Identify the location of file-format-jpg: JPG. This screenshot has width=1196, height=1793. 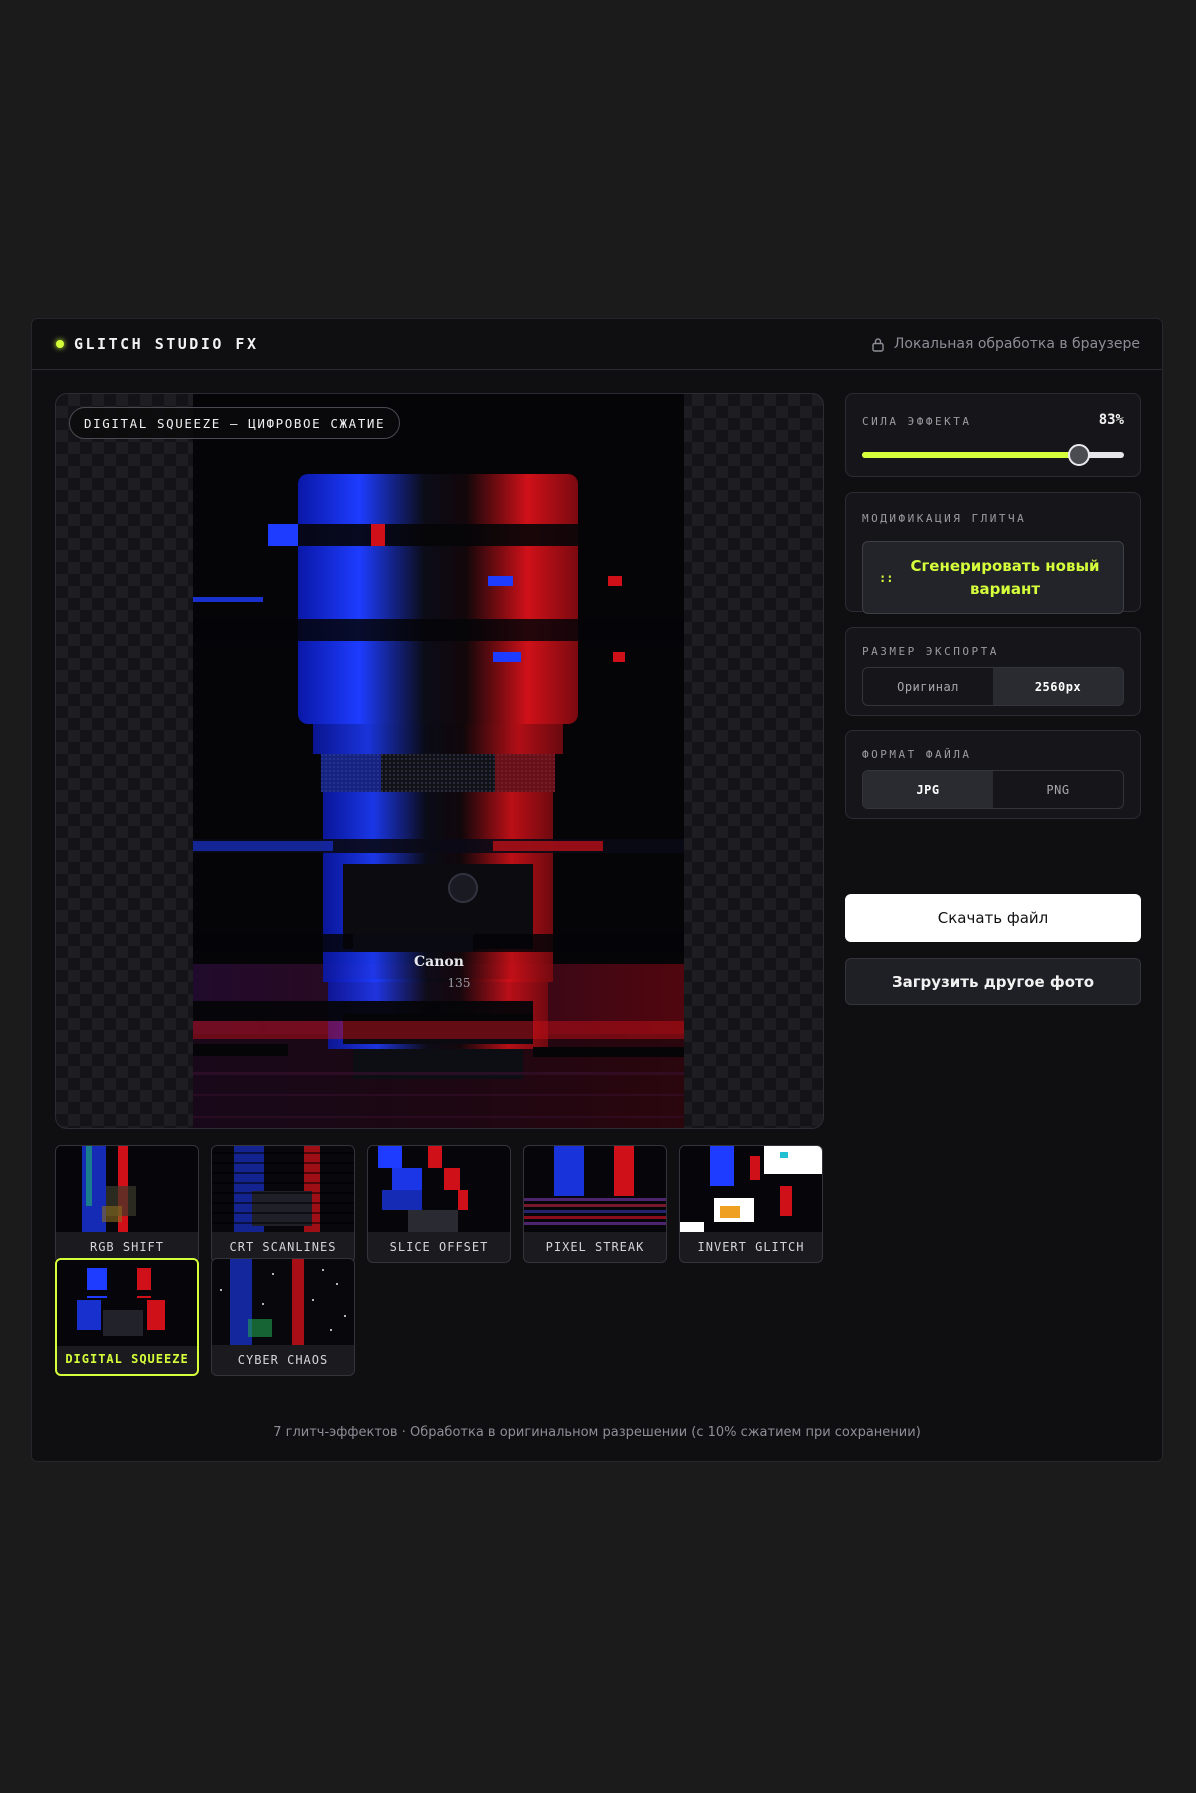
(928, 789).